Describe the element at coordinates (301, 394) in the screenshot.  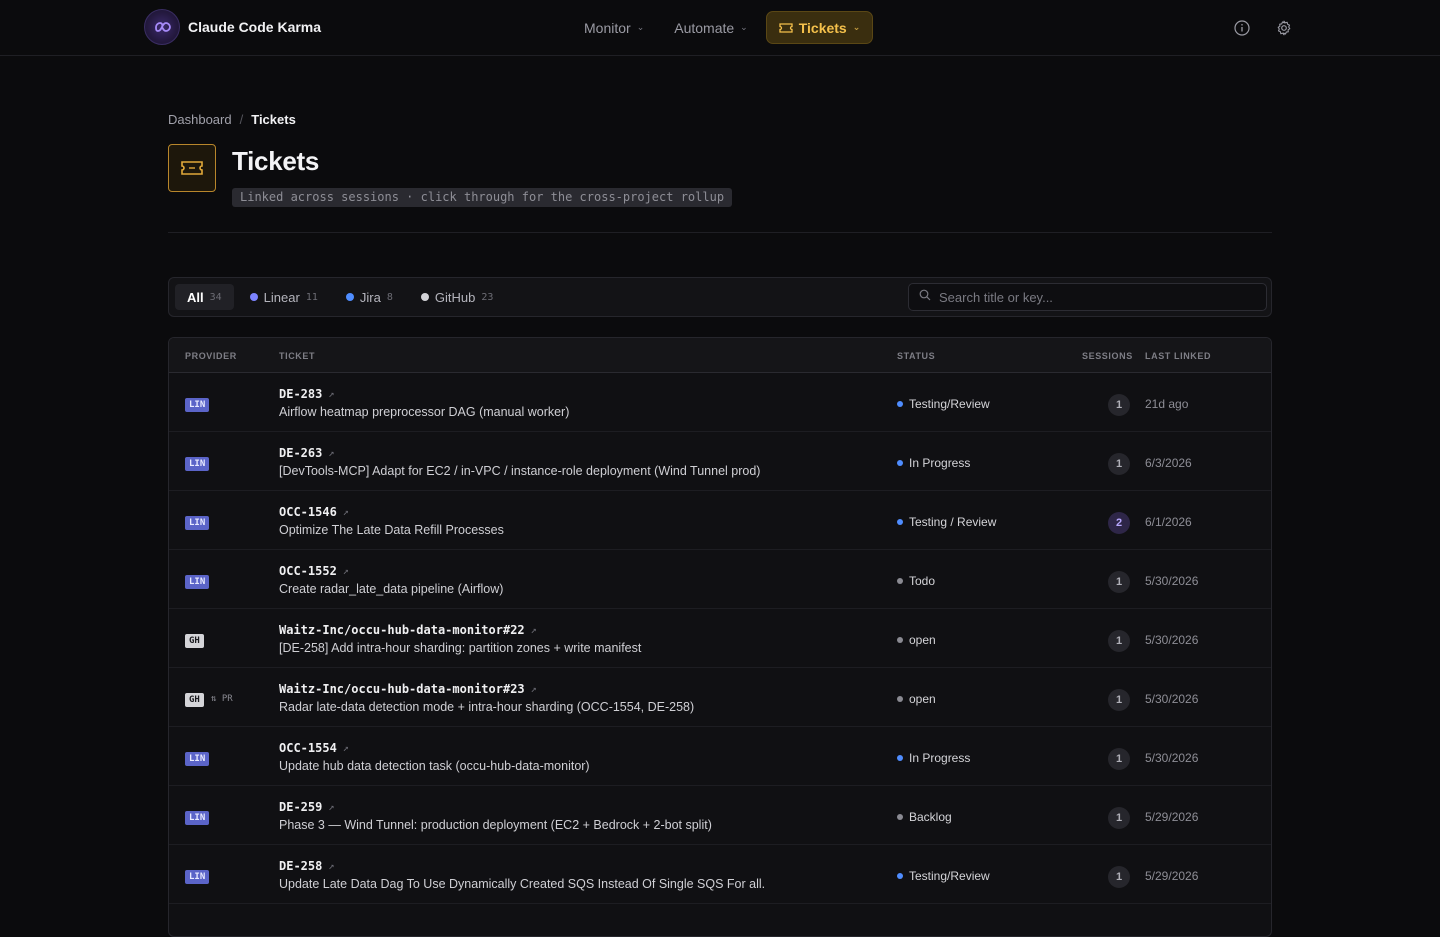
I see `ticket-key-text: DE-283` at that location.